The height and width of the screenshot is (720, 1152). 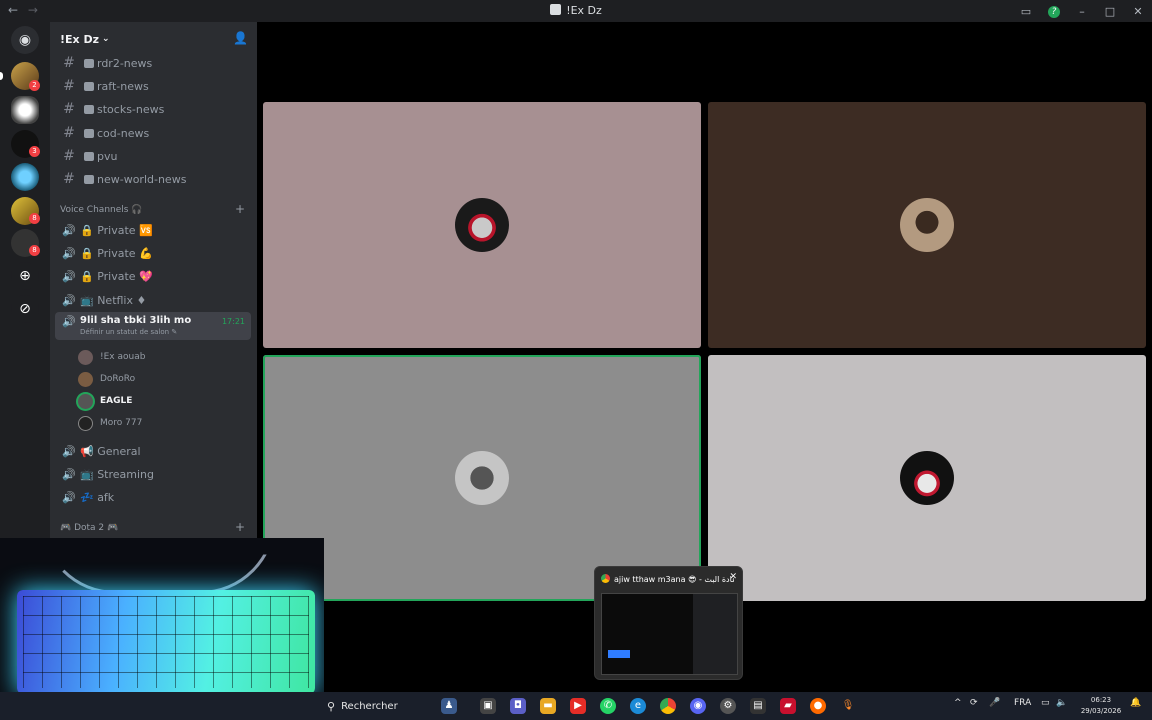 I want to click on text-channel: # stocks-news, so click(x=153, y=109).